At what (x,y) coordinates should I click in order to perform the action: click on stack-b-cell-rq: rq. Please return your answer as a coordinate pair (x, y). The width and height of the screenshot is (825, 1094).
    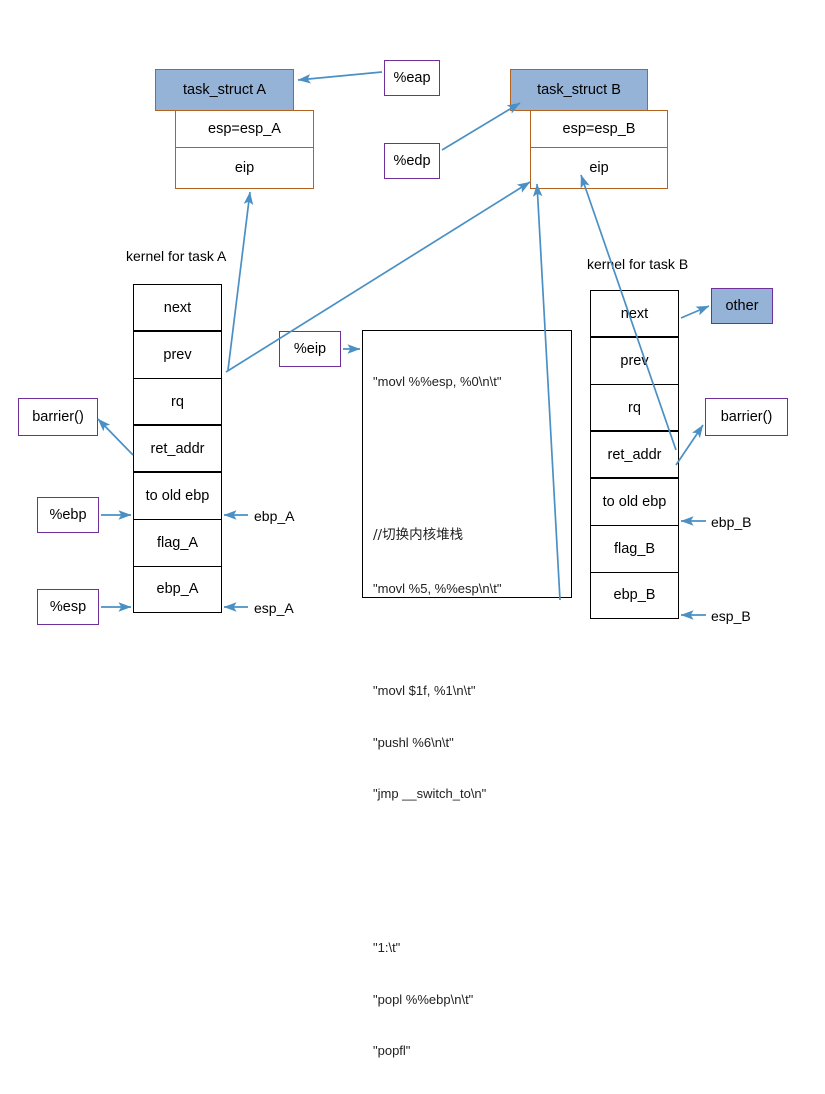
    Looking at the image, I should click on (634, 408).